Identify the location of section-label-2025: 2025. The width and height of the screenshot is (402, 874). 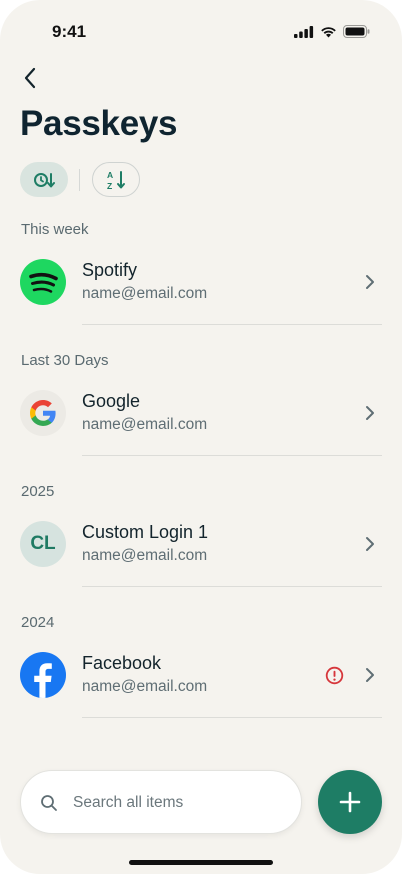
(38, 491).